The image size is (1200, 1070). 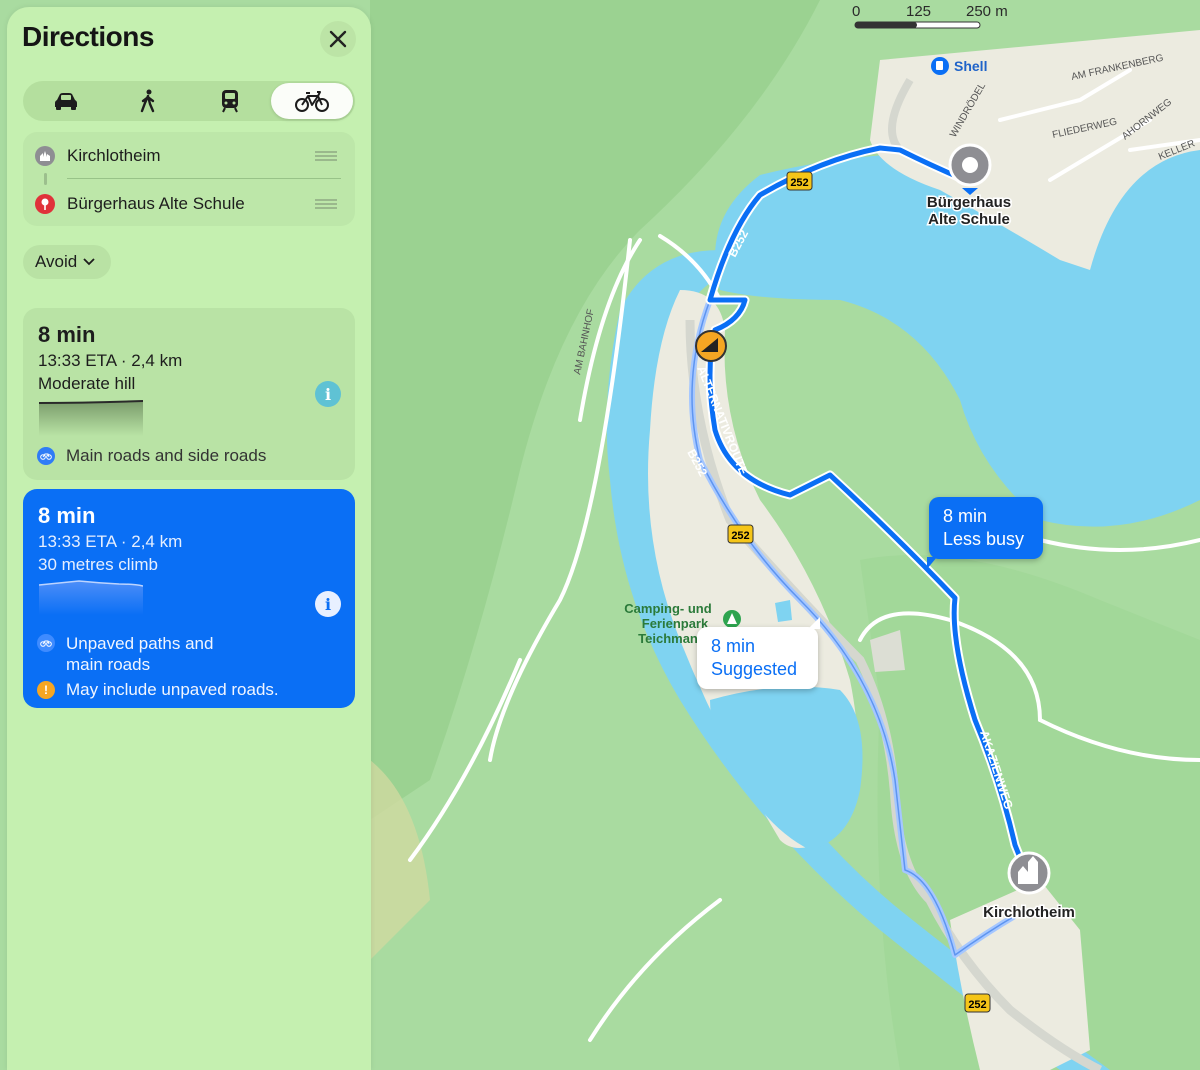 I want to click on car-icon, so click(x=66, y=101).